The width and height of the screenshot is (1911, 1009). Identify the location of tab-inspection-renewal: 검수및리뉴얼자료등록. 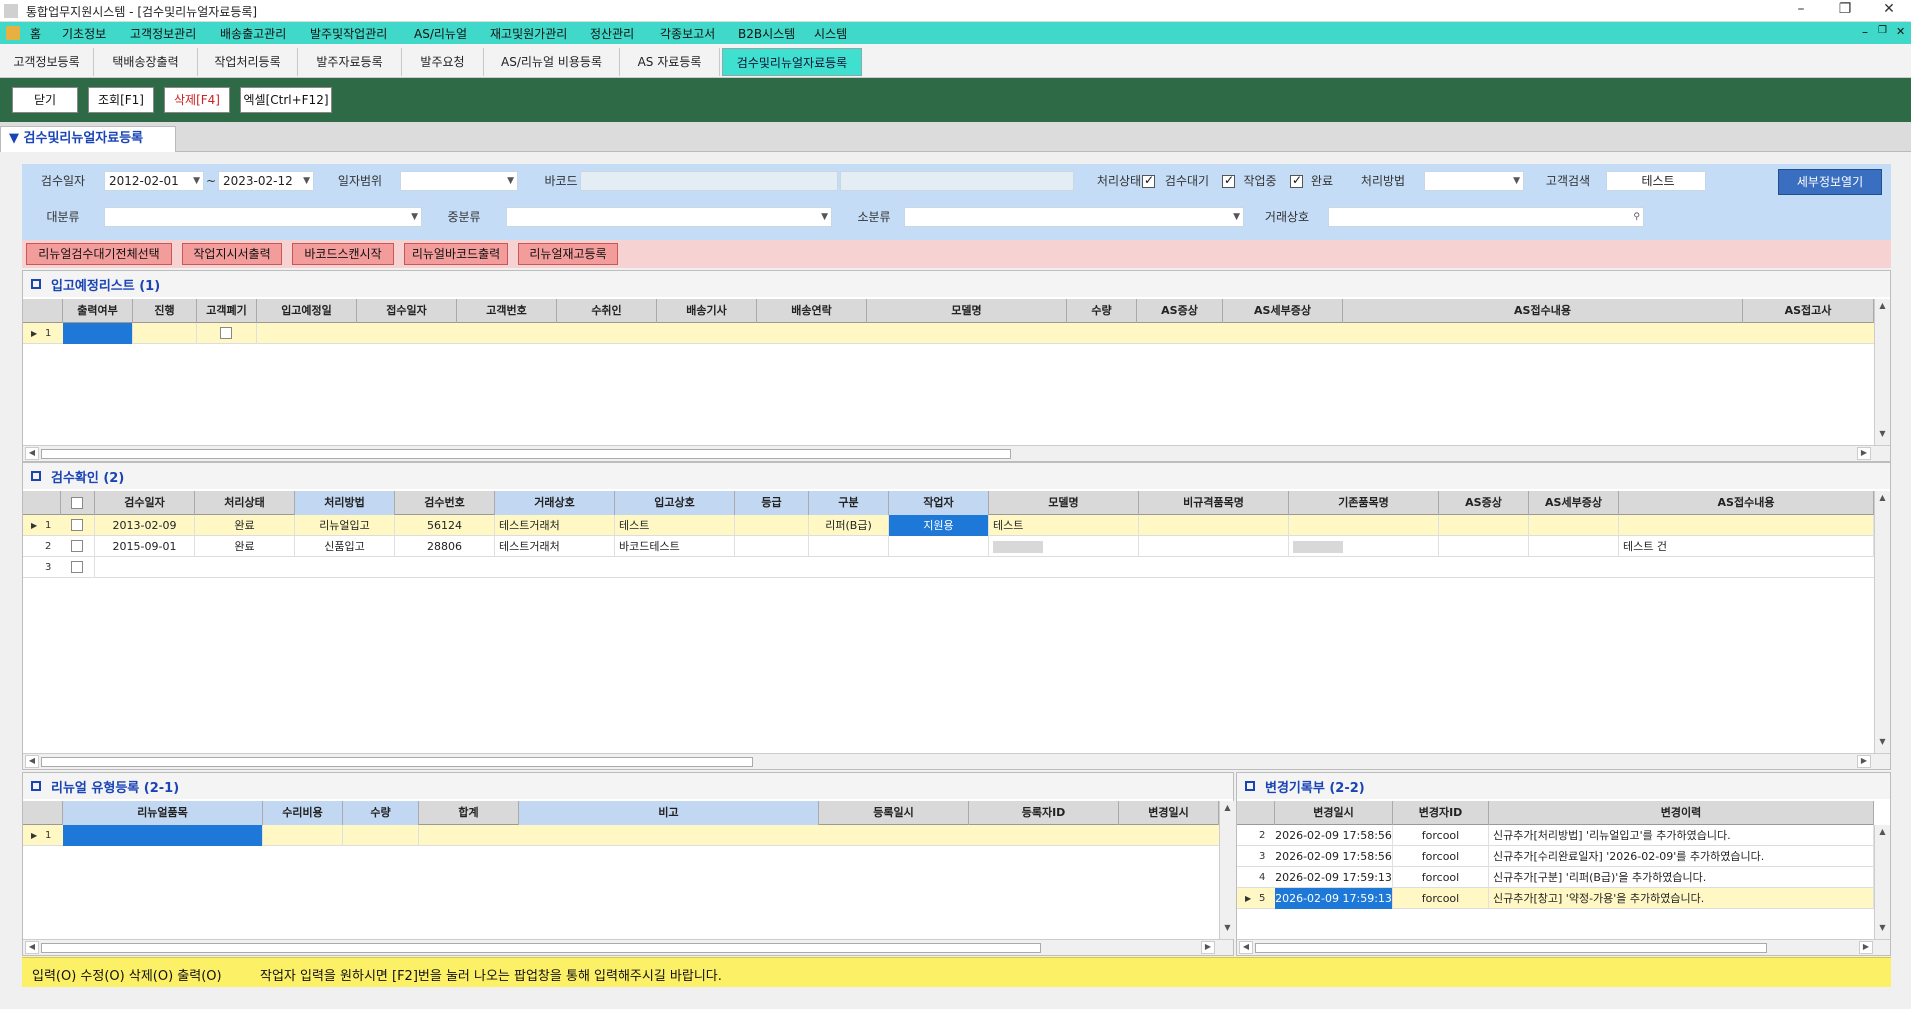
(792, 62).